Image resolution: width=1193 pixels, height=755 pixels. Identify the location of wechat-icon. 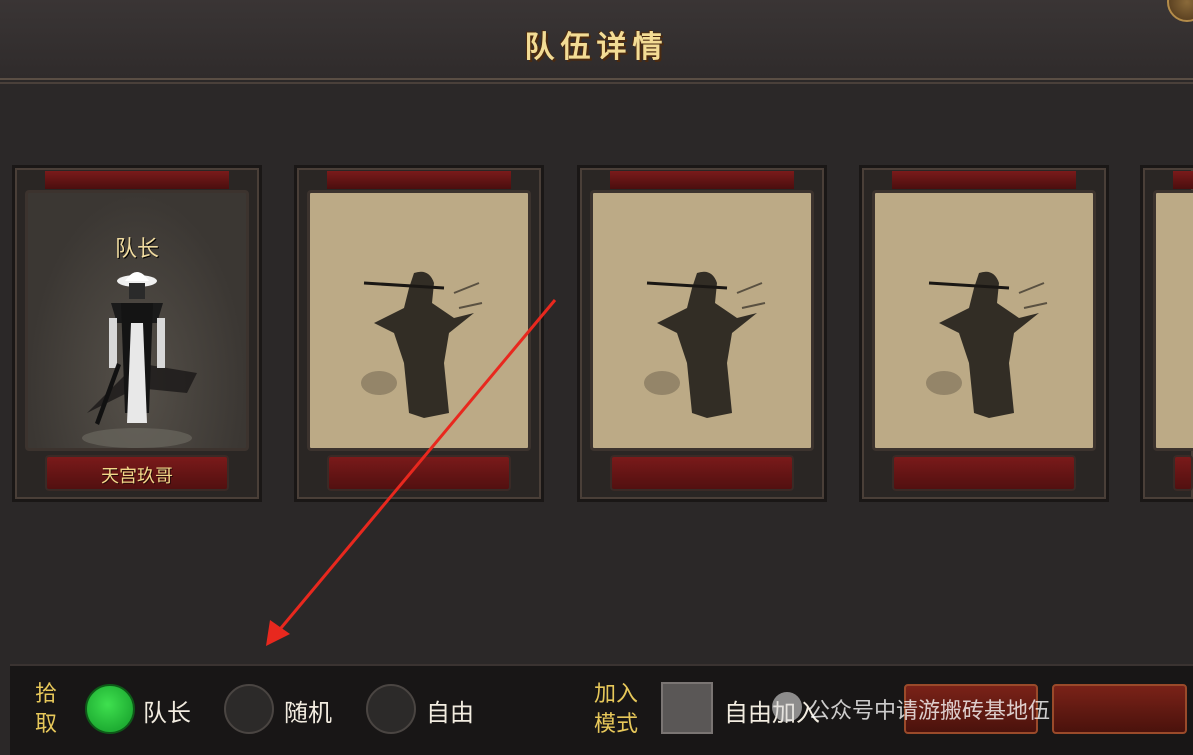
(787, 707).